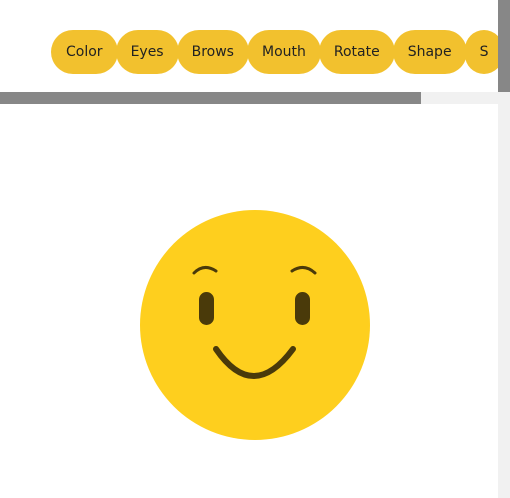 This screenshot has width=510, height=498. What do you see at coordinates (504, 46) in the screenshot?
I see `vertical-scrollbar-thumb` at bounding box center [504, 46].